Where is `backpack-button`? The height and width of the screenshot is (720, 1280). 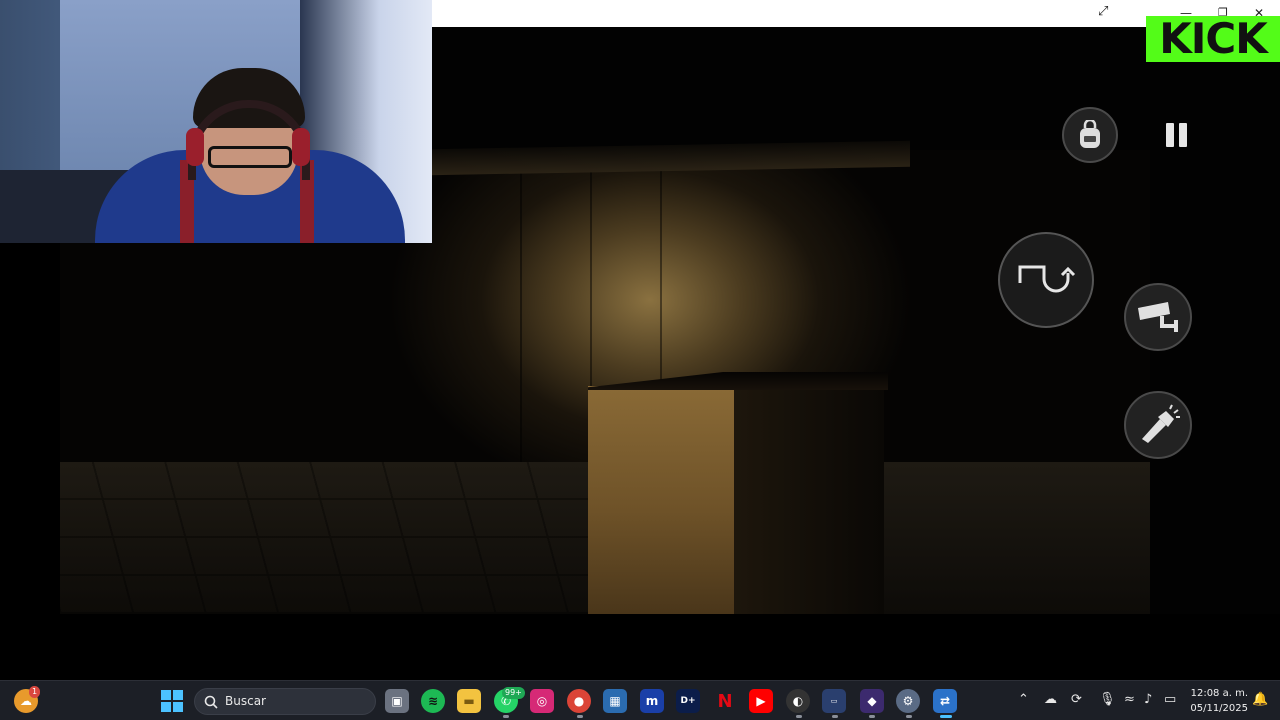
backpack-button is located at coordinates (1090, 135).